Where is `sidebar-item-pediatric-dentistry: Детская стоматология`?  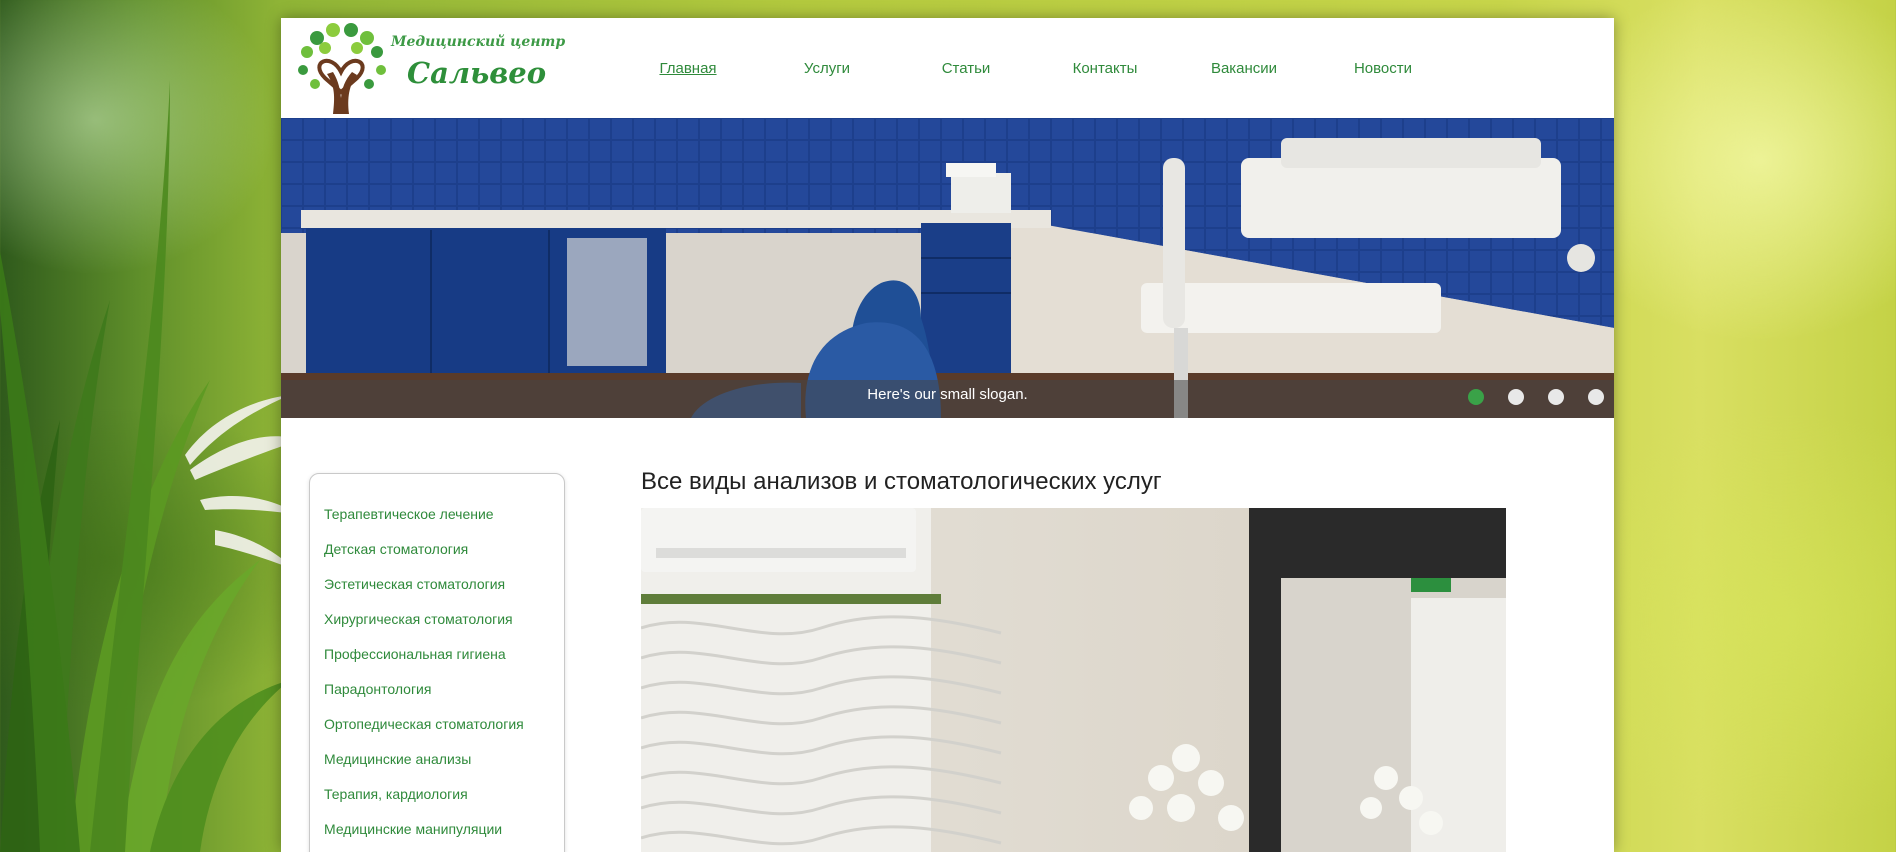 sidebar-item-pediatric-dentistry: Детская стоматология is located at coordinates (396, 549).